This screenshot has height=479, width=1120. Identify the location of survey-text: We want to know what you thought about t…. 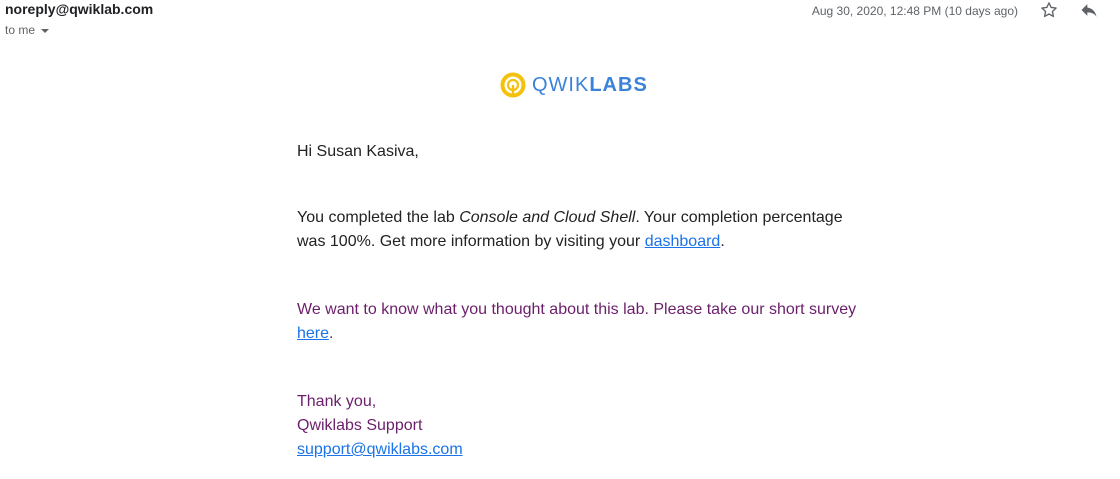
(577, 309).